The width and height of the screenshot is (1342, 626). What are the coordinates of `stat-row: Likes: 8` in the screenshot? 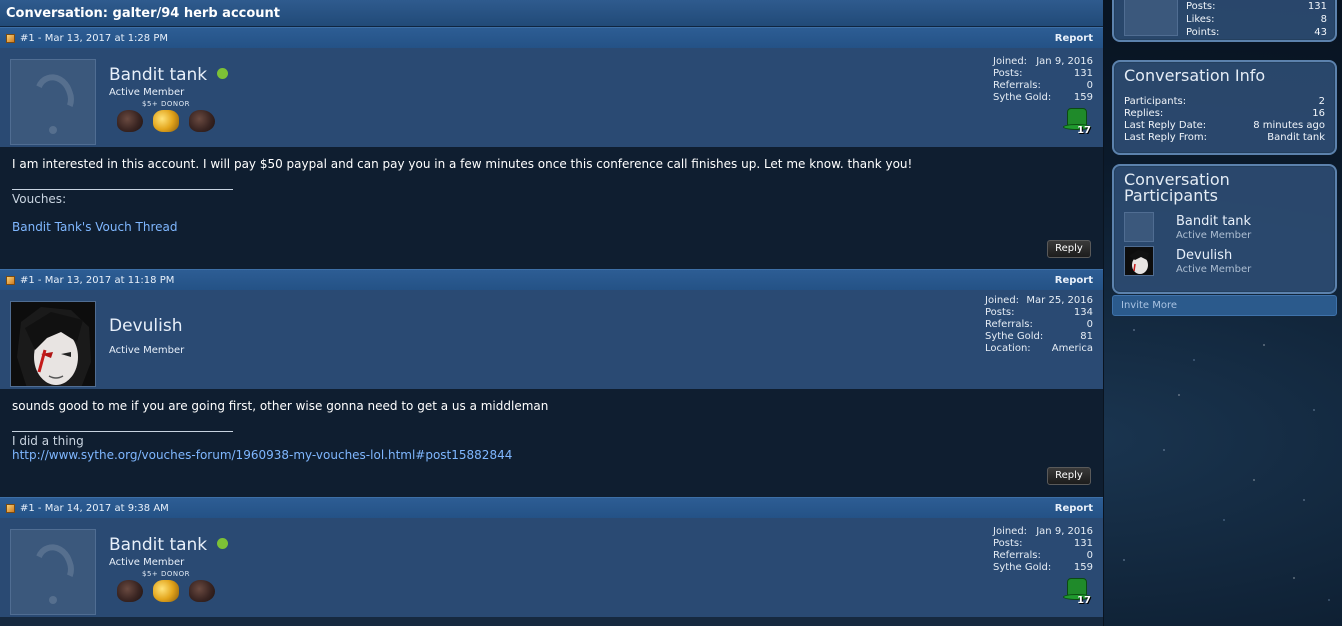 It's located at (1256, 19).